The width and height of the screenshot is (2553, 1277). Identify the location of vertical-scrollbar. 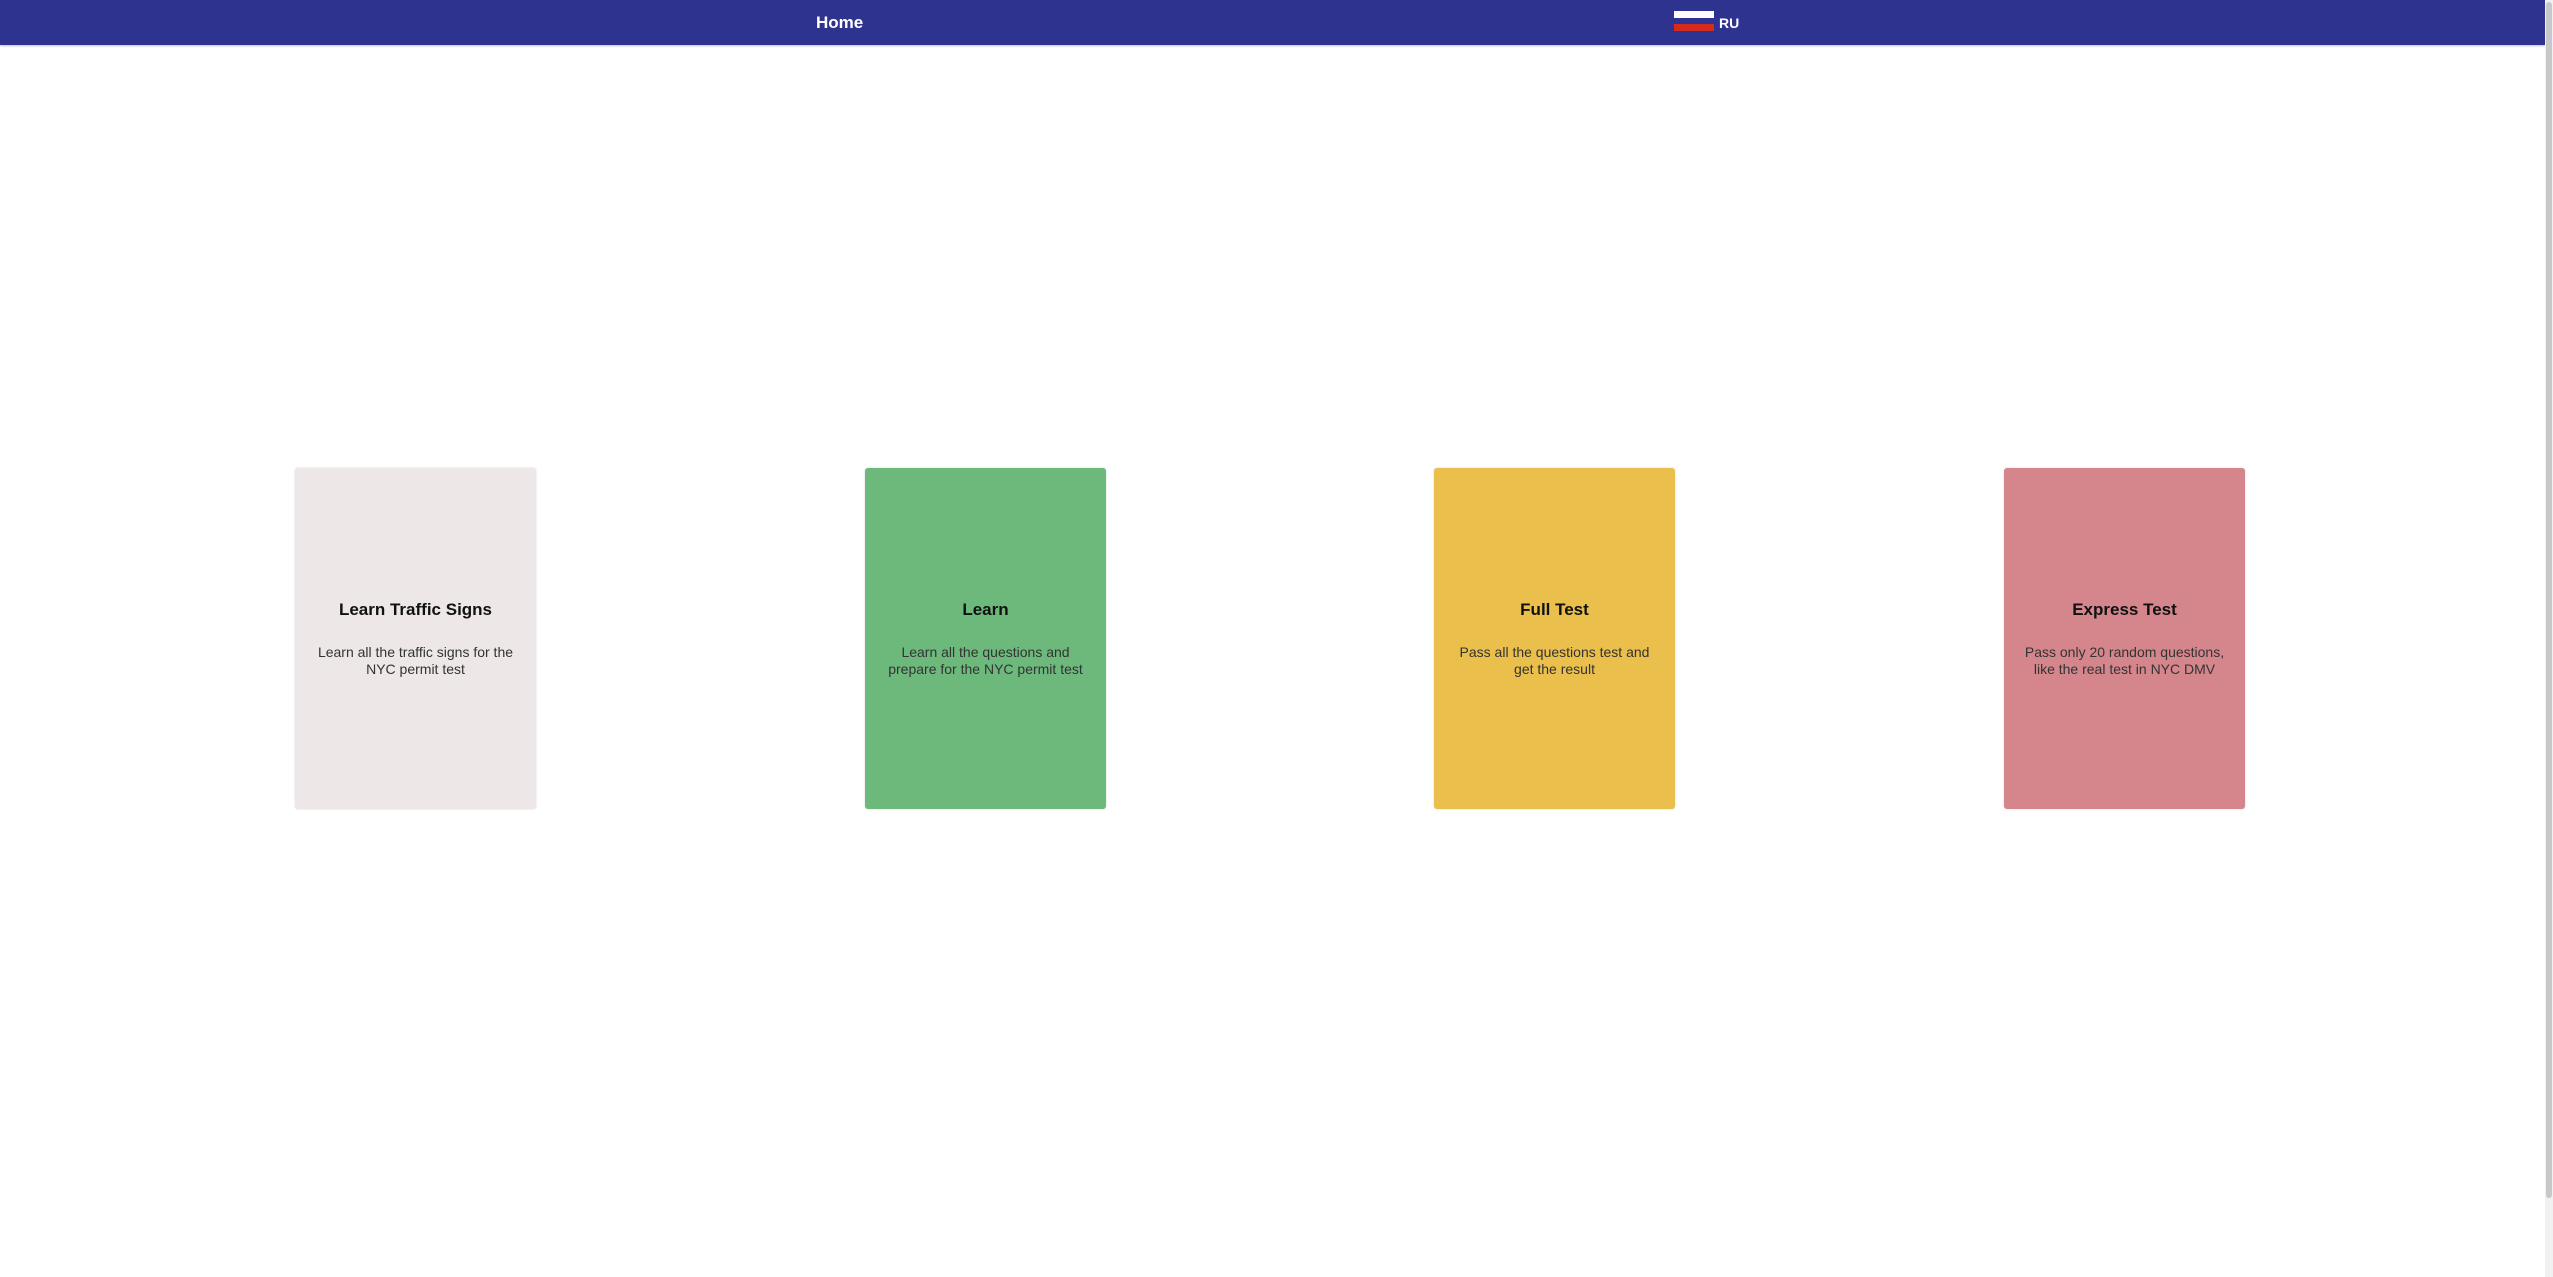
(2549, 638).